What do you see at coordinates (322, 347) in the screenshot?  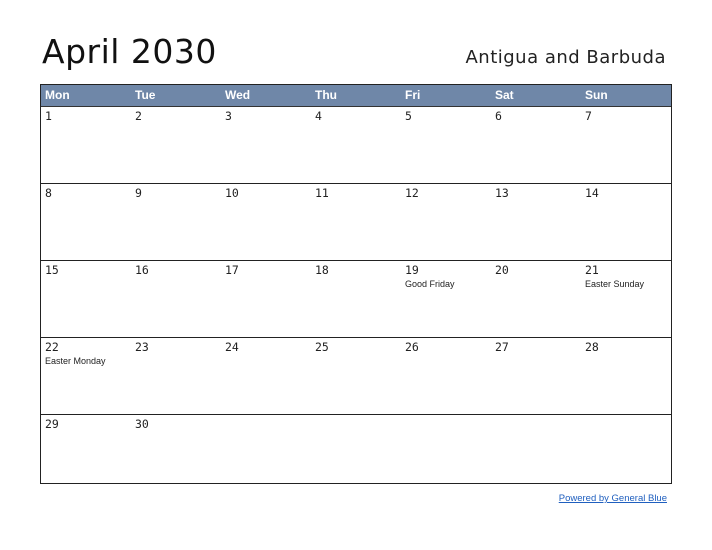 I see `day-number: 25` at bounding box center [322, 347].